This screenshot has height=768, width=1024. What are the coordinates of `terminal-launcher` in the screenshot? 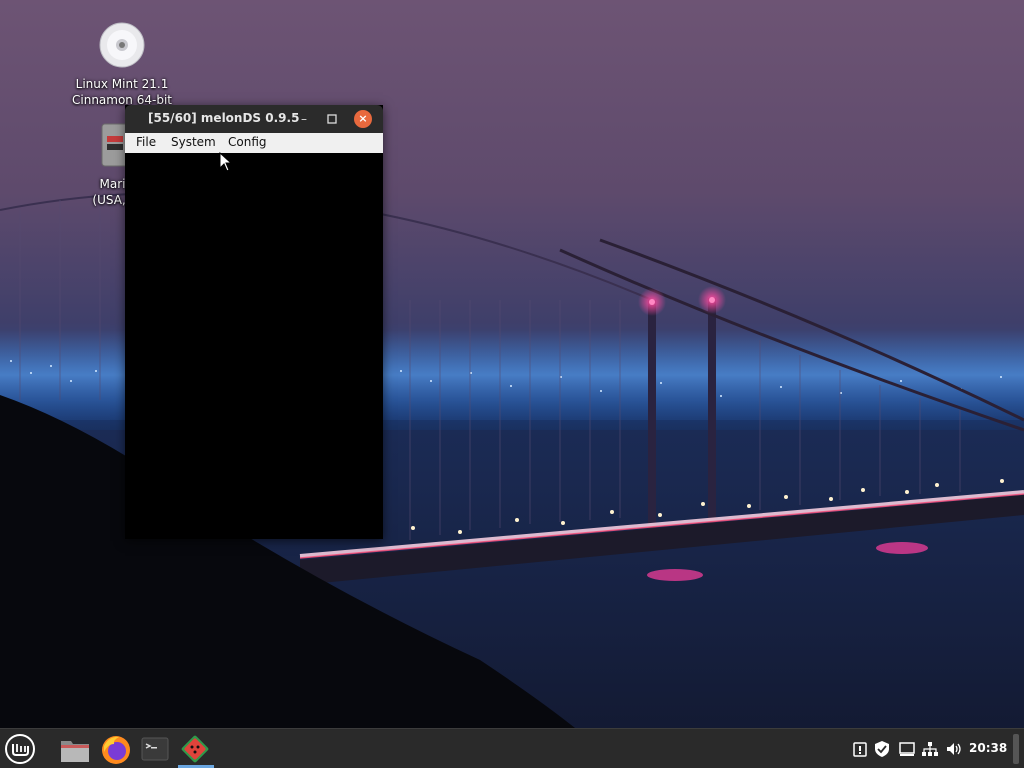 It's located at (155, 749).